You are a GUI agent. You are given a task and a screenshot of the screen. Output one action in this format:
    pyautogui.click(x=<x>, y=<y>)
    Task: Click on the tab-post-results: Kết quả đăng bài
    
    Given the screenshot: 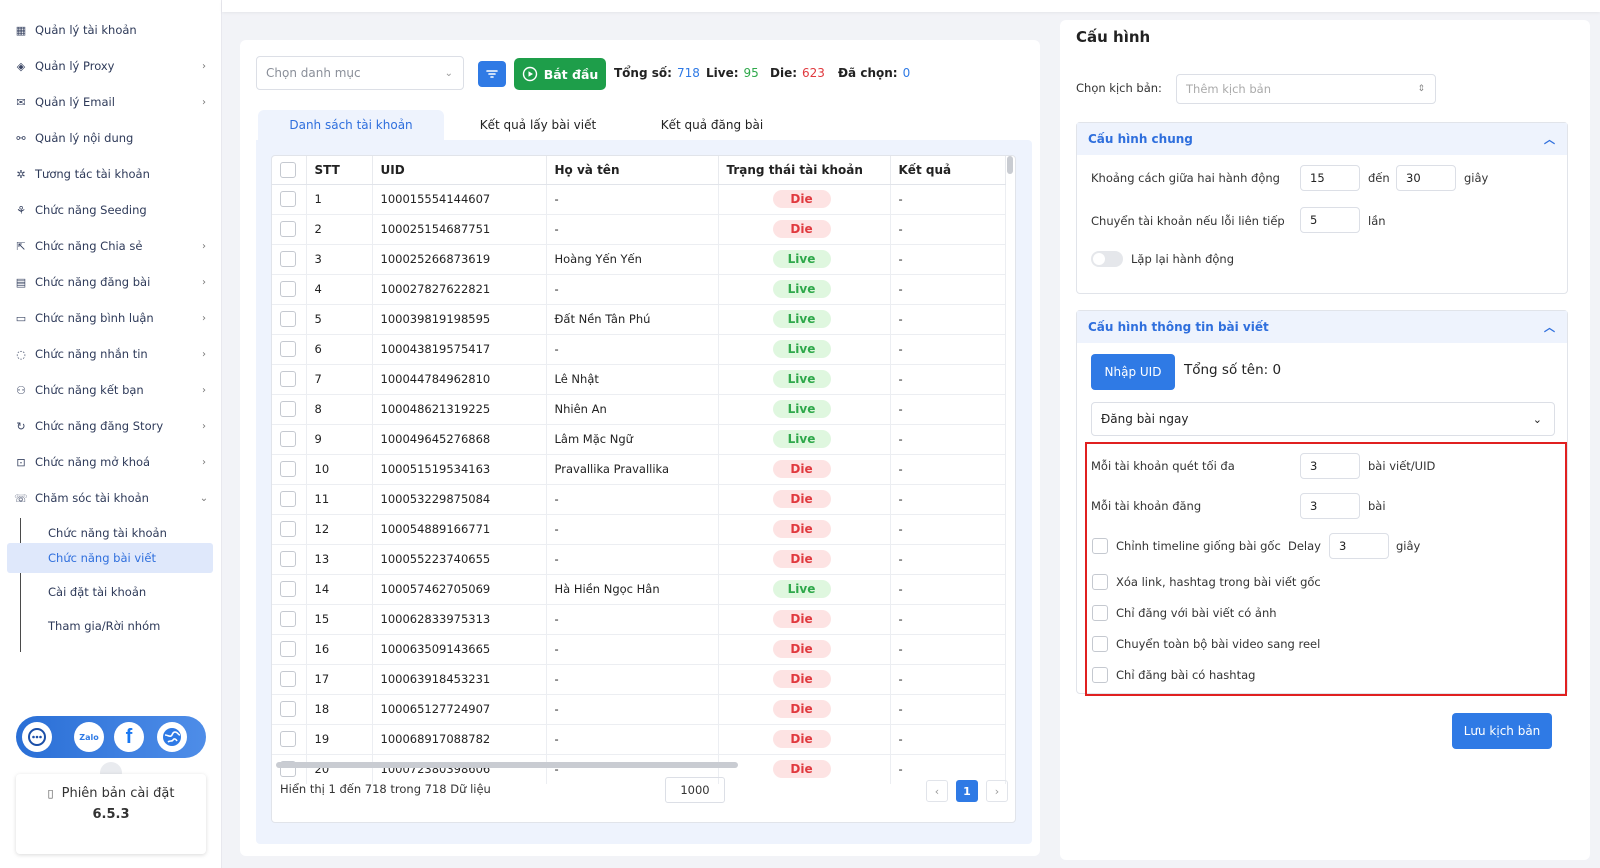 What is the action you would take?
    pyautogui.click(x=712, y=125)
    